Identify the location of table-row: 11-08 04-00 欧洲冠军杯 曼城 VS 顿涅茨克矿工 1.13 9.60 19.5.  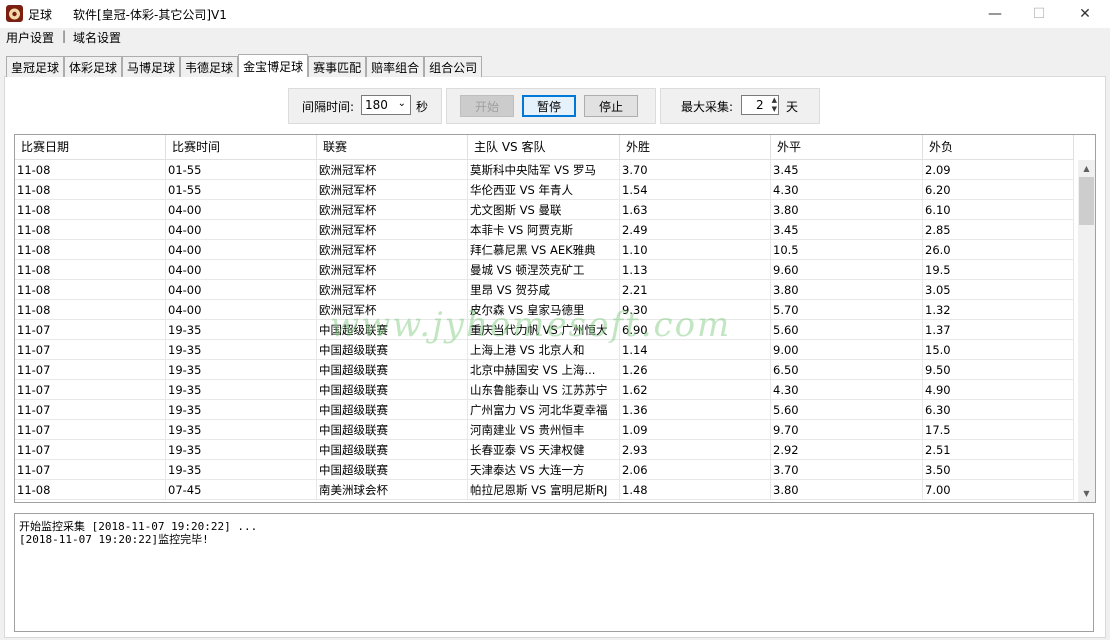
(546, 270).